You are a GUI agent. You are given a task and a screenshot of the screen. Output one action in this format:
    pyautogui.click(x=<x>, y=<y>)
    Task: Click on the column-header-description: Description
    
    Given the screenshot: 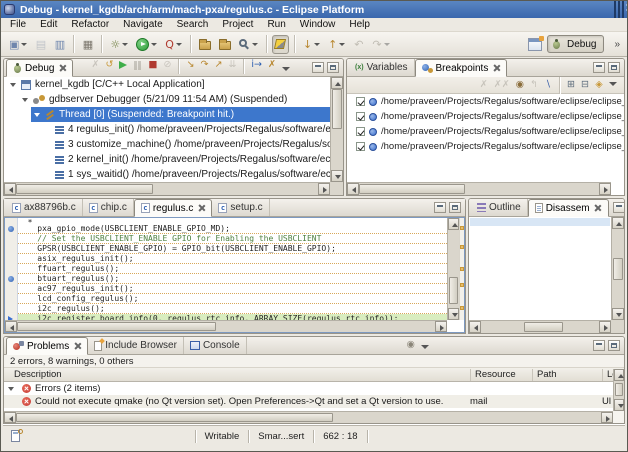 What is the action you would take?
    pyautogui.click(x=36, y=375)
    